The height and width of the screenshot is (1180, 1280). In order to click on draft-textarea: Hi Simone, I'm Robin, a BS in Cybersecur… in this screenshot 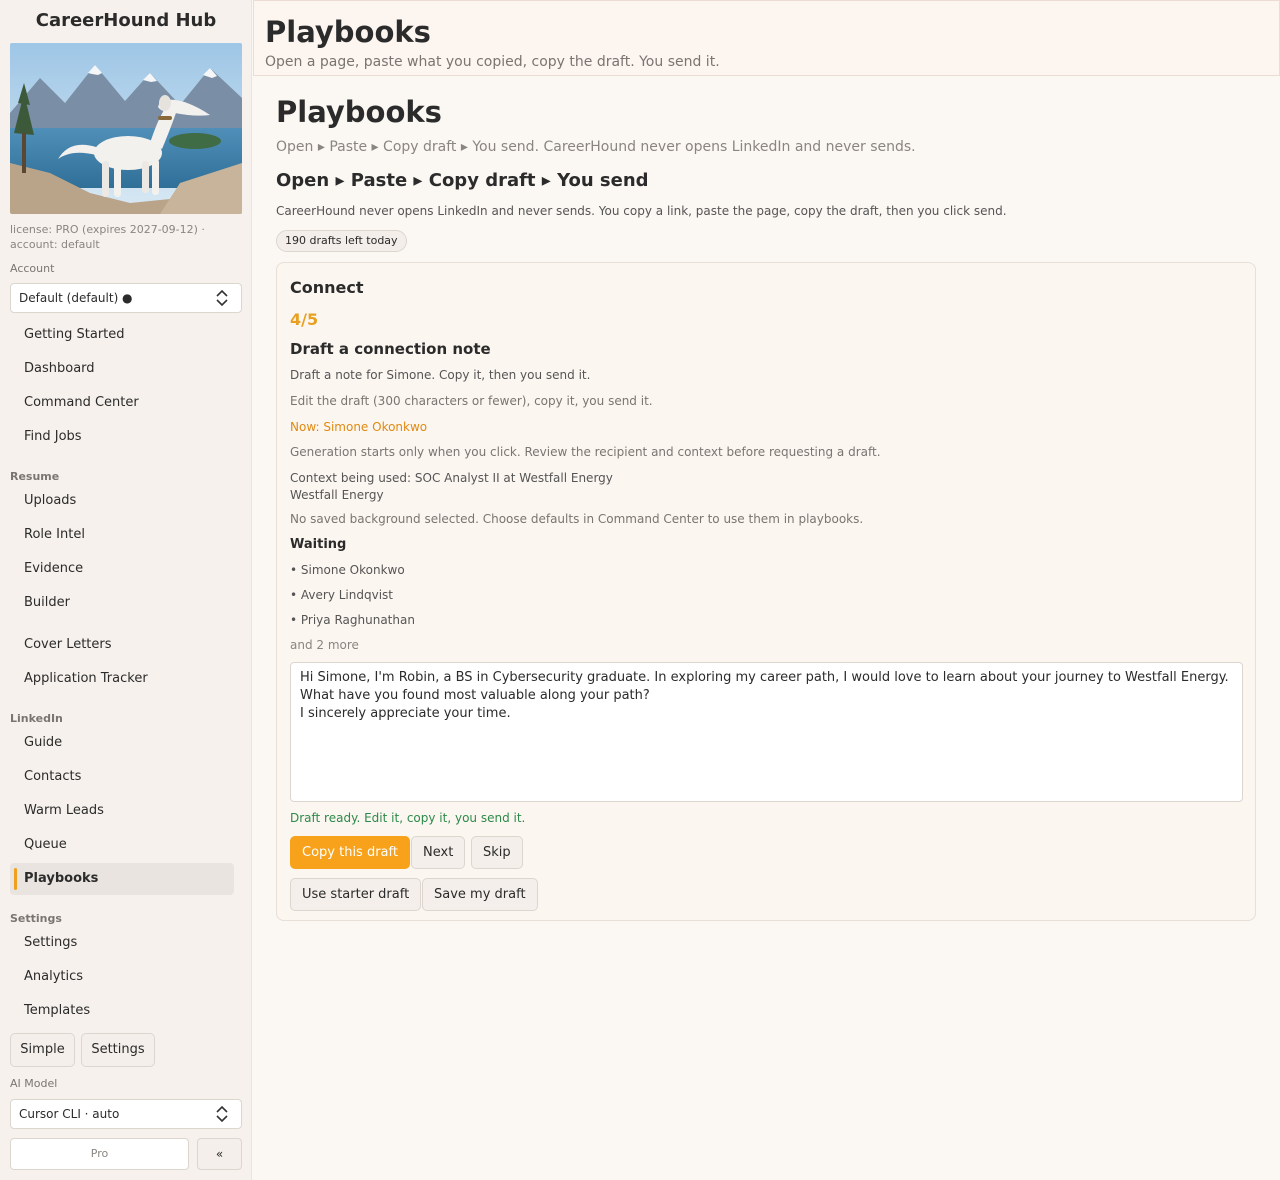, I will do `click(766, 732)`.